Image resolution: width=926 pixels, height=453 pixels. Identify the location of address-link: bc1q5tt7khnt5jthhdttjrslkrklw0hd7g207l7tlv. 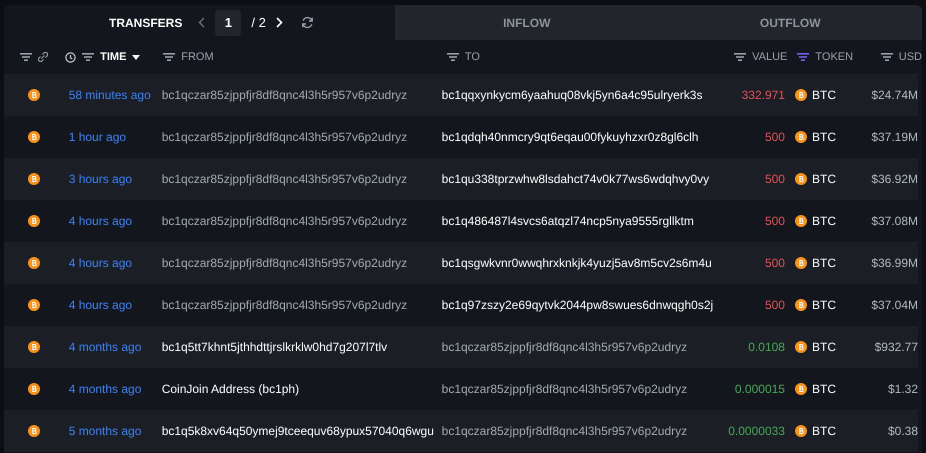
(275, 347).